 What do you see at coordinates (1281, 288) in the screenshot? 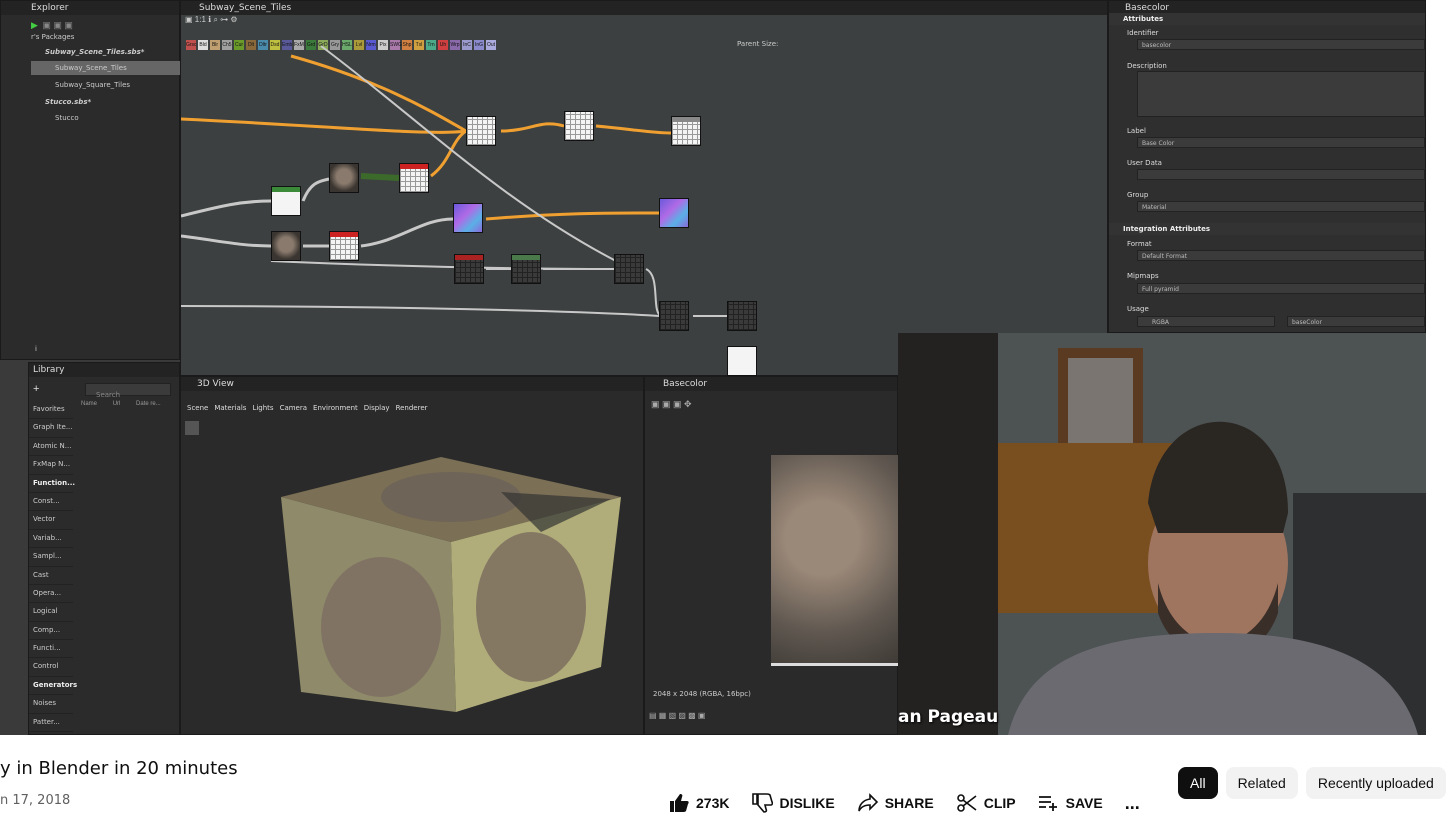
I see `mipmaps-dropdown: Full pyramid` at bounding box center [1281, 288].